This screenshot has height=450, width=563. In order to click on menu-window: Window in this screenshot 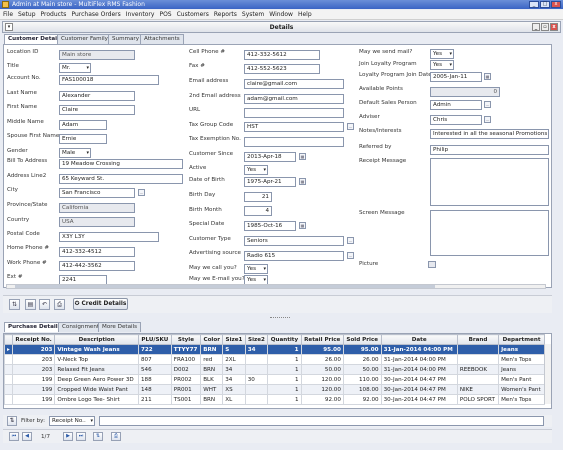, I will do `click(281, 14)`.